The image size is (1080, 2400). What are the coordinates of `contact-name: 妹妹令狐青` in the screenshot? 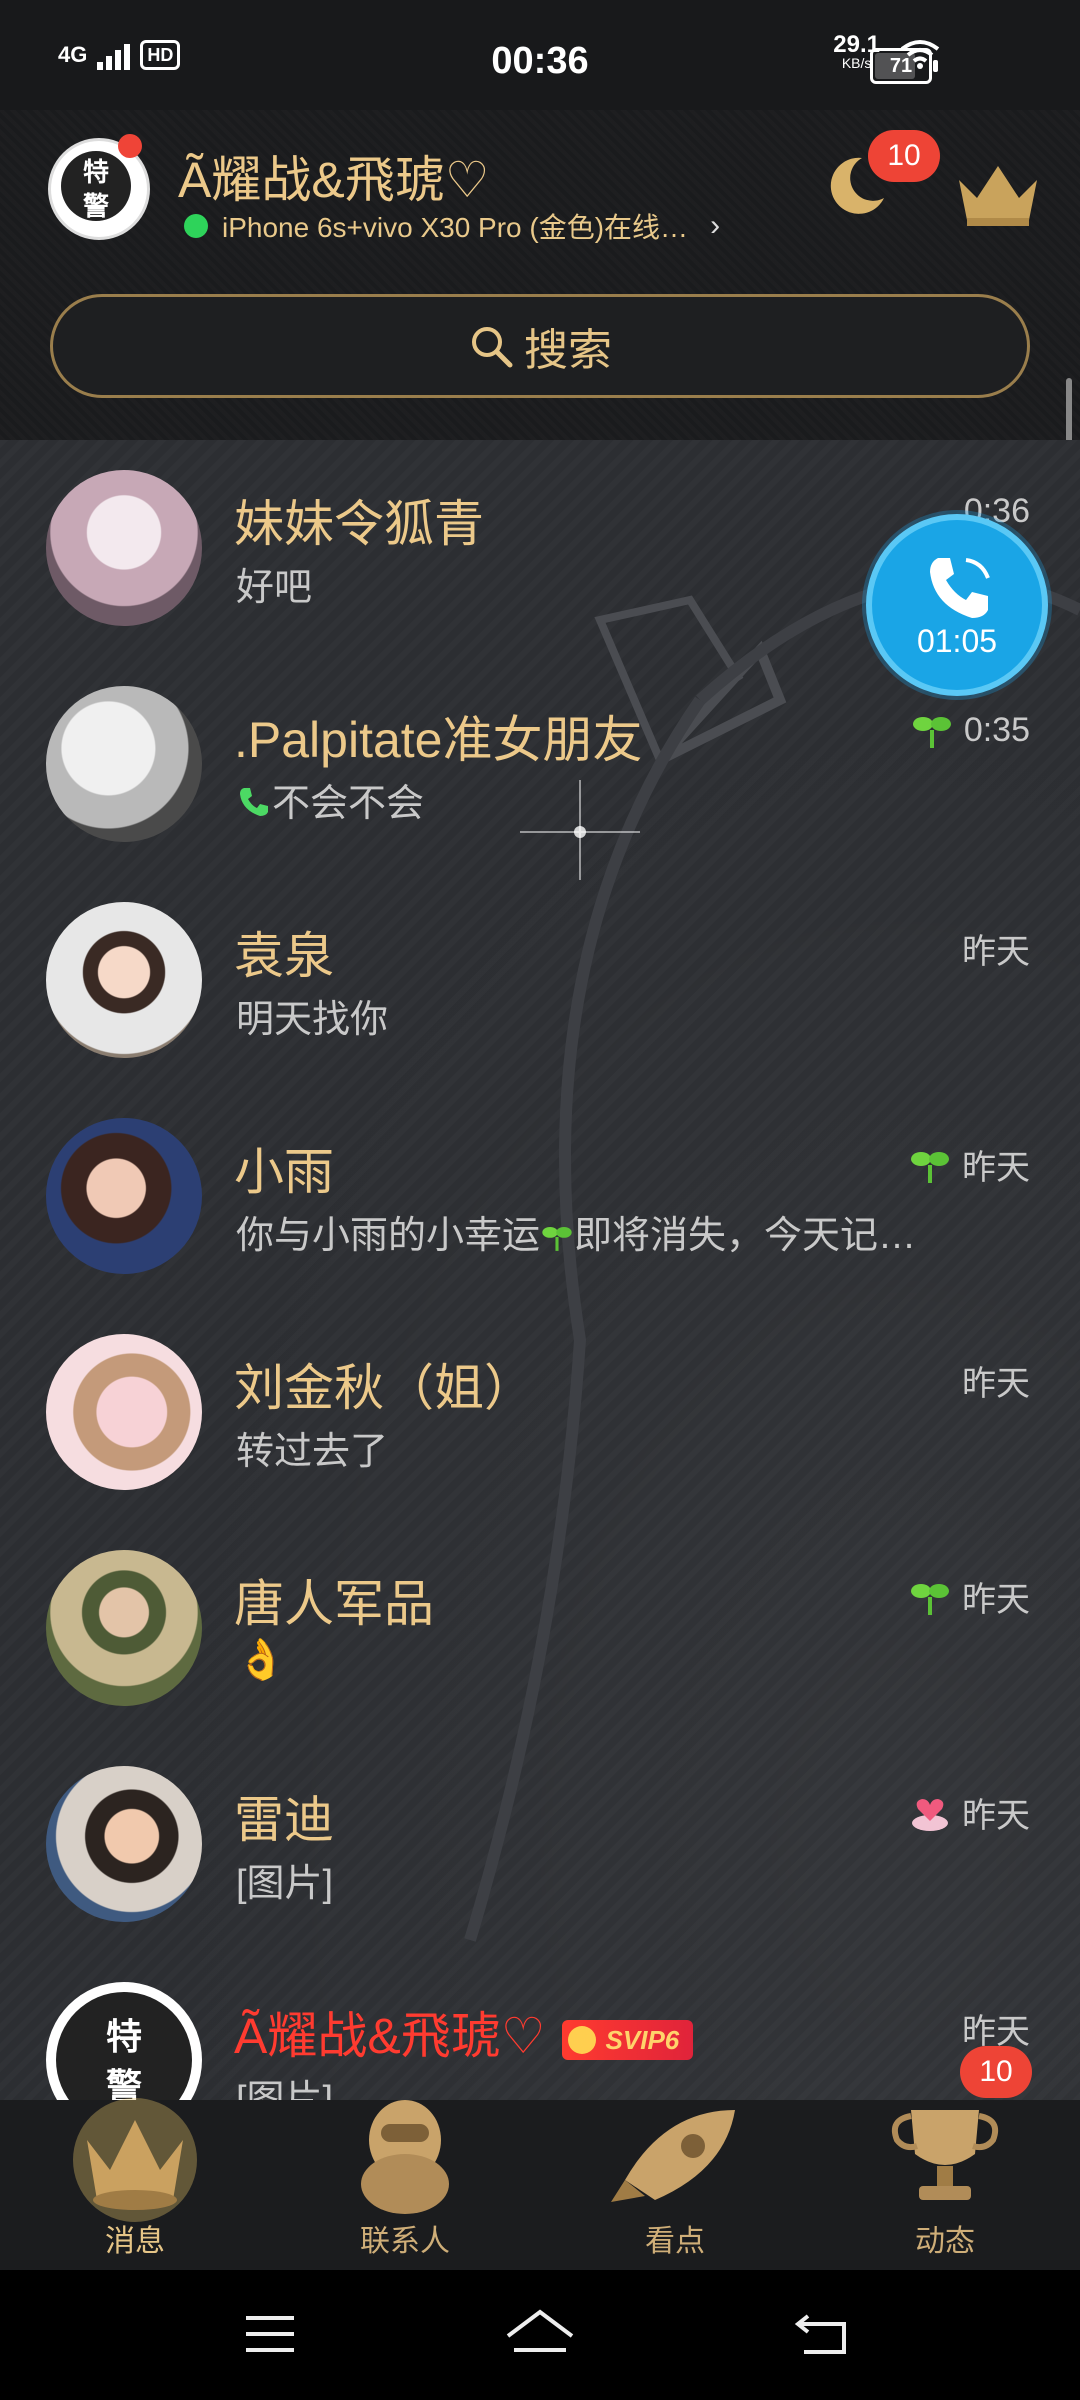 It's located at (359, 524).